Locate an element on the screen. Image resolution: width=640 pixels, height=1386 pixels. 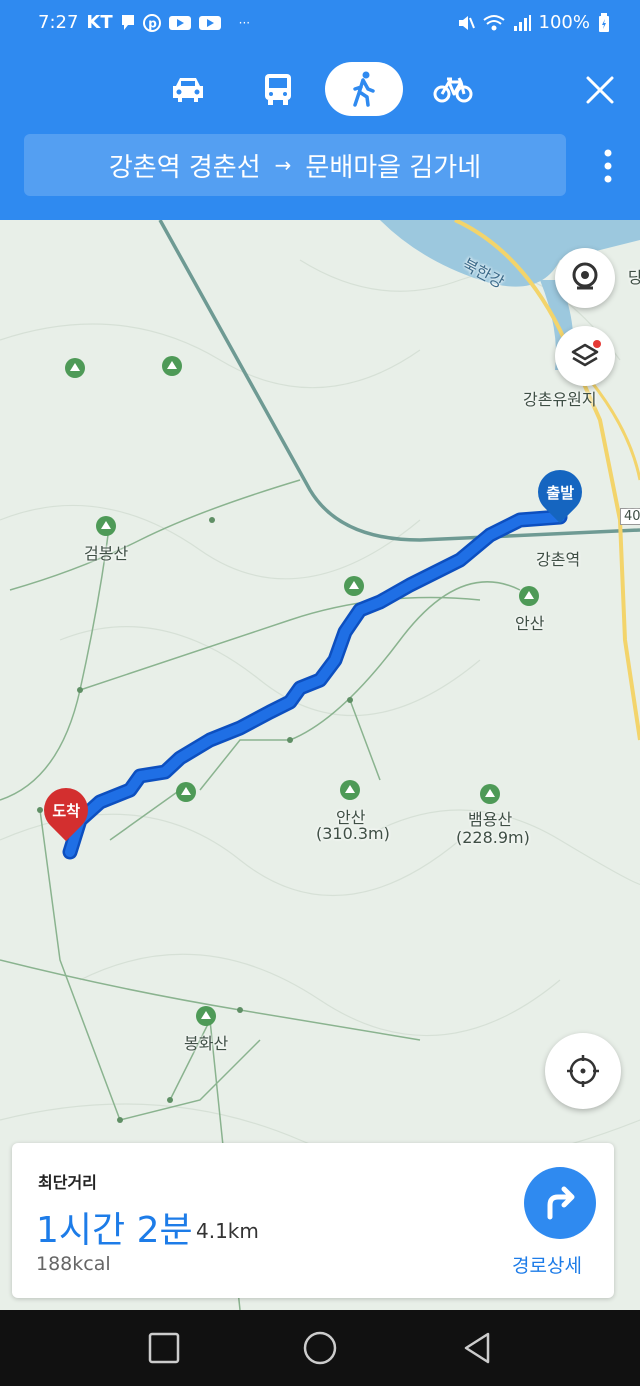
route-summary-card: 최단거리 1시간 2분 4.1km 188kcal 경로상세 is located at coordinates (313, 1220).